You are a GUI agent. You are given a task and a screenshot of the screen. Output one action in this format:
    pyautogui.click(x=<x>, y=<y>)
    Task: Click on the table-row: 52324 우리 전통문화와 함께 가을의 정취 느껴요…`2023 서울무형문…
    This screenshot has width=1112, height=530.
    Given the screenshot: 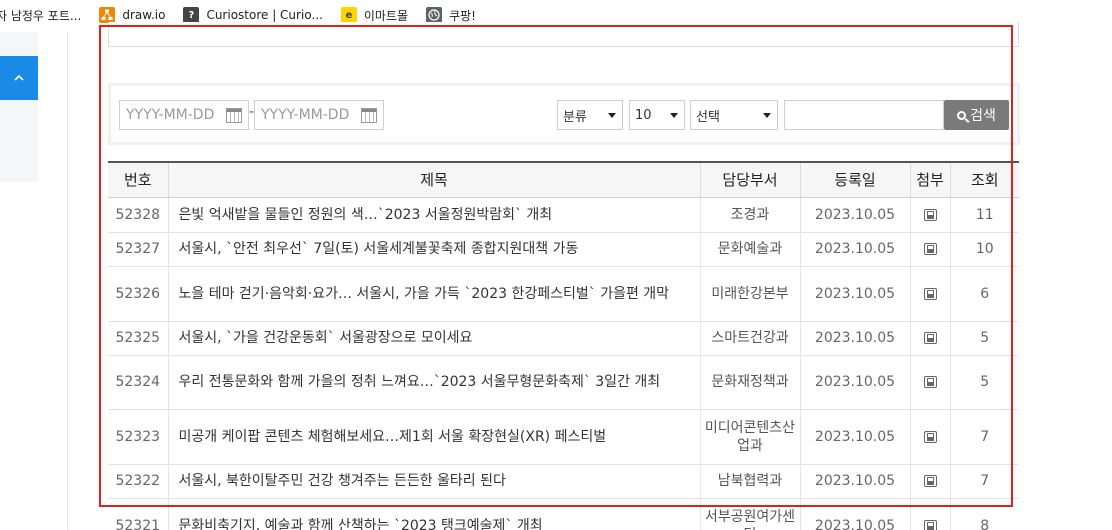 What is the action you would take?
    pyautogui.click(x=563, y=382)
    